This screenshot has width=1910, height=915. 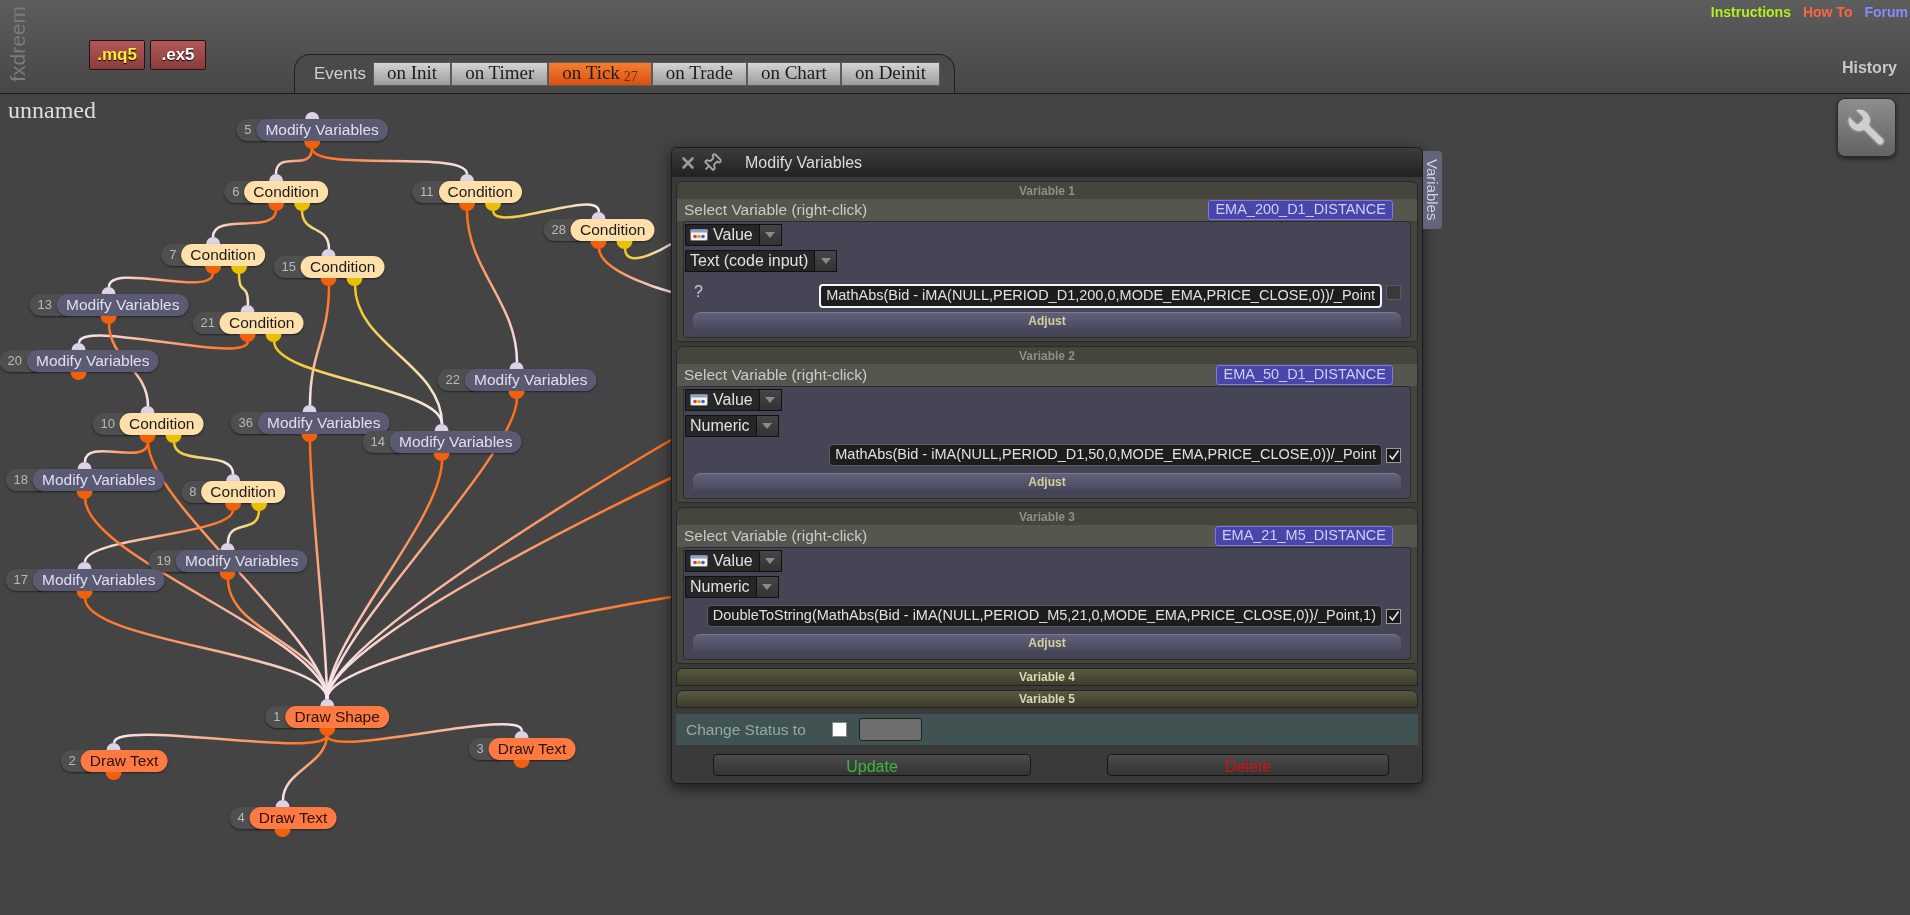 I want to click on events-label: Events, so click(x=340, y=74).